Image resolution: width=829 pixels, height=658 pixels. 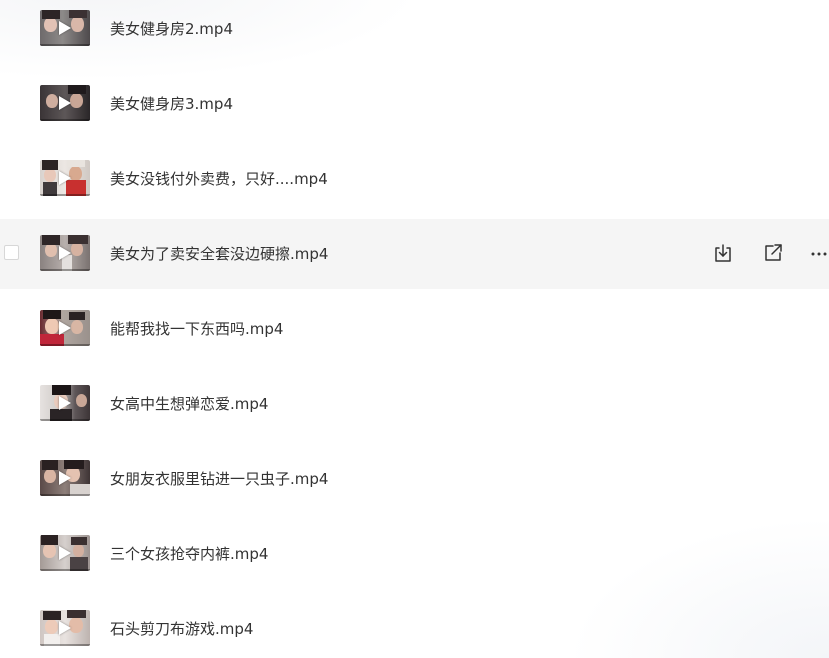 I want to click on file-name: 三个女孩抢夺内裤.mp4, so click(x=189, y=554).